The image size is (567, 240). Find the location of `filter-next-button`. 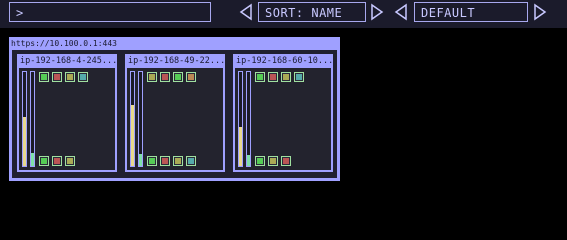

filter-next-button is located at coordinates (540, 12).